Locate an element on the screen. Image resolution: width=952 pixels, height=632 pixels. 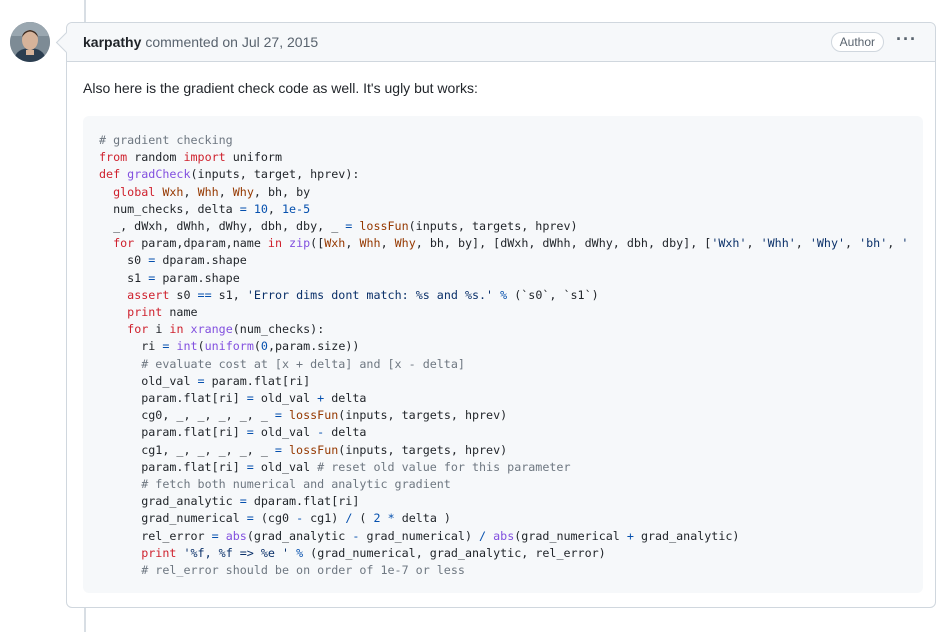
code-token: in is located at coordinates (176, 329).